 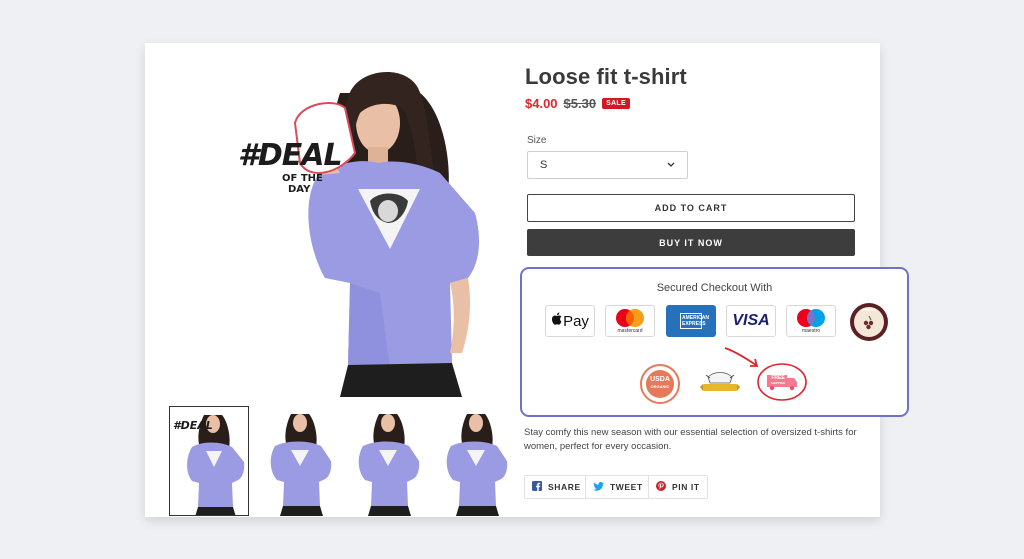 I want to click on deal-line-2: OF THE, so click(x=302, y=178).